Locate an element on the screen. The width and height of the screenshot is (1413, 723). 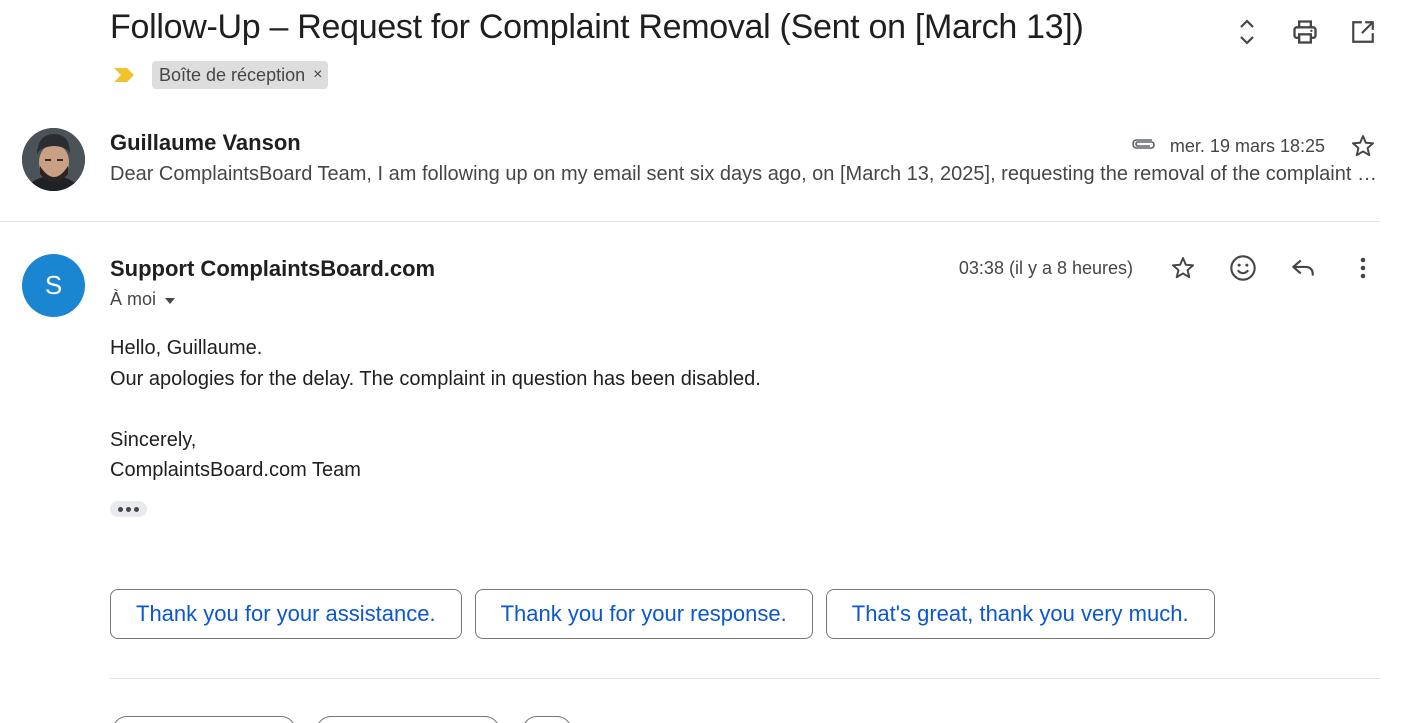
emoji-button-partial is located at coordinates (547, 719).